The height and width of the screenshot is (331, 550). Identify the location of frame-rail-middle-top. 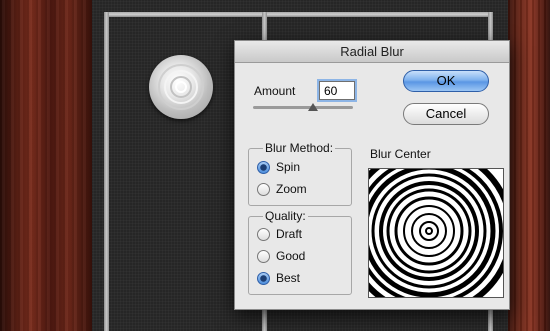
(264, 27).